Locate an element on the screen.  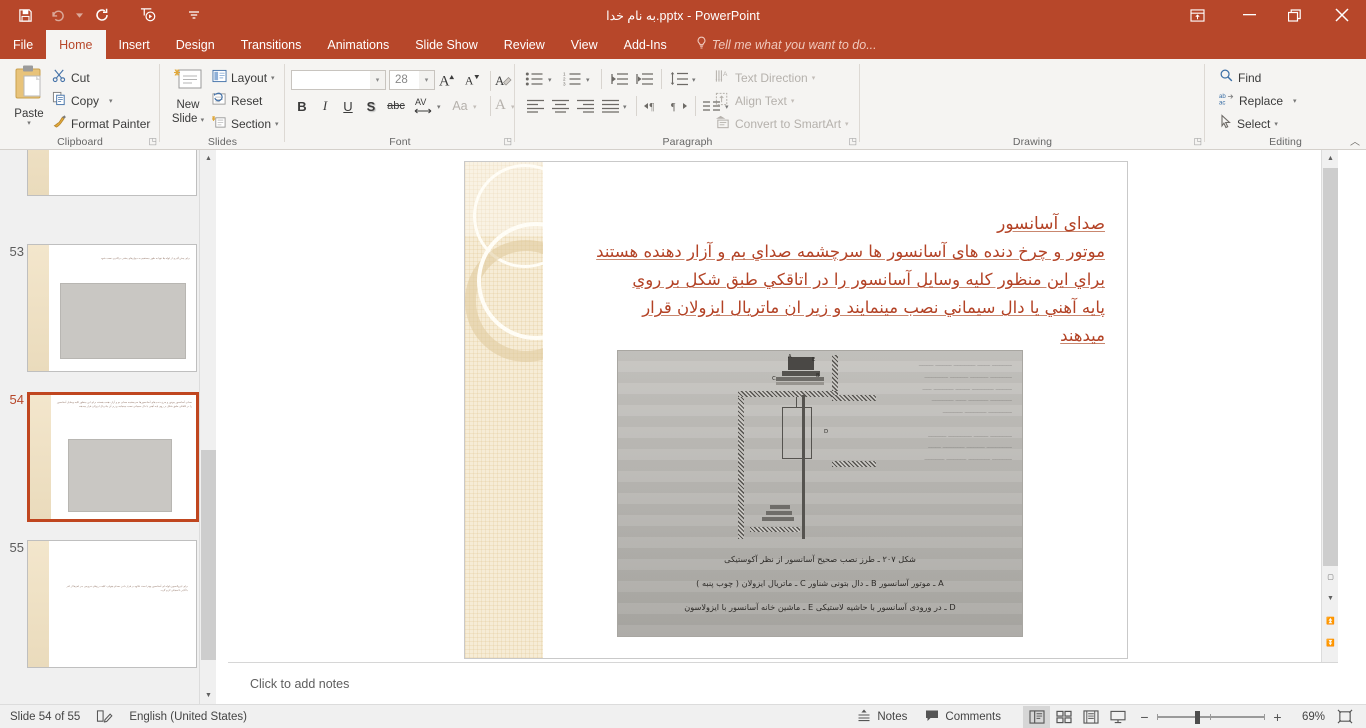
decrease-indent-button is located at coordinates (619, 79).